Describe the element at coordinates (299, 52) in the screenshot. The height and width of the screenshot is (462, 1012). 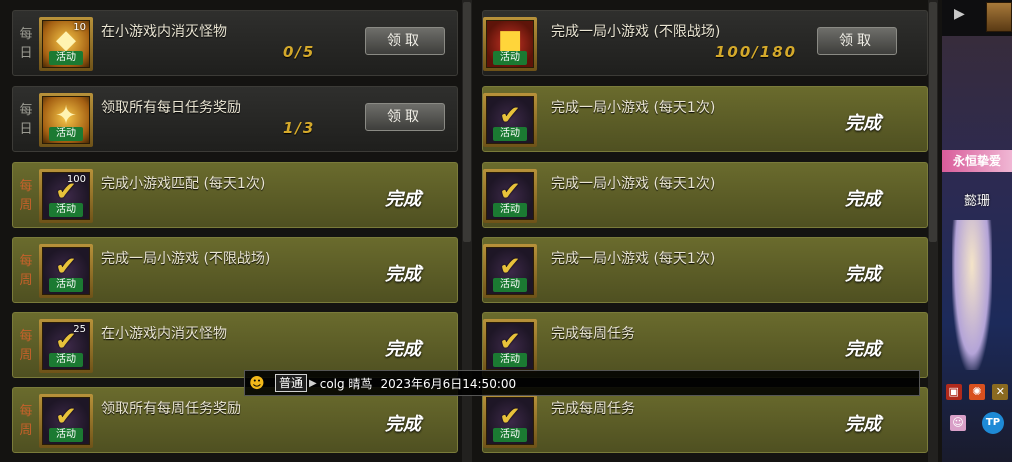
I see `task-progress: 0/5` at that location.